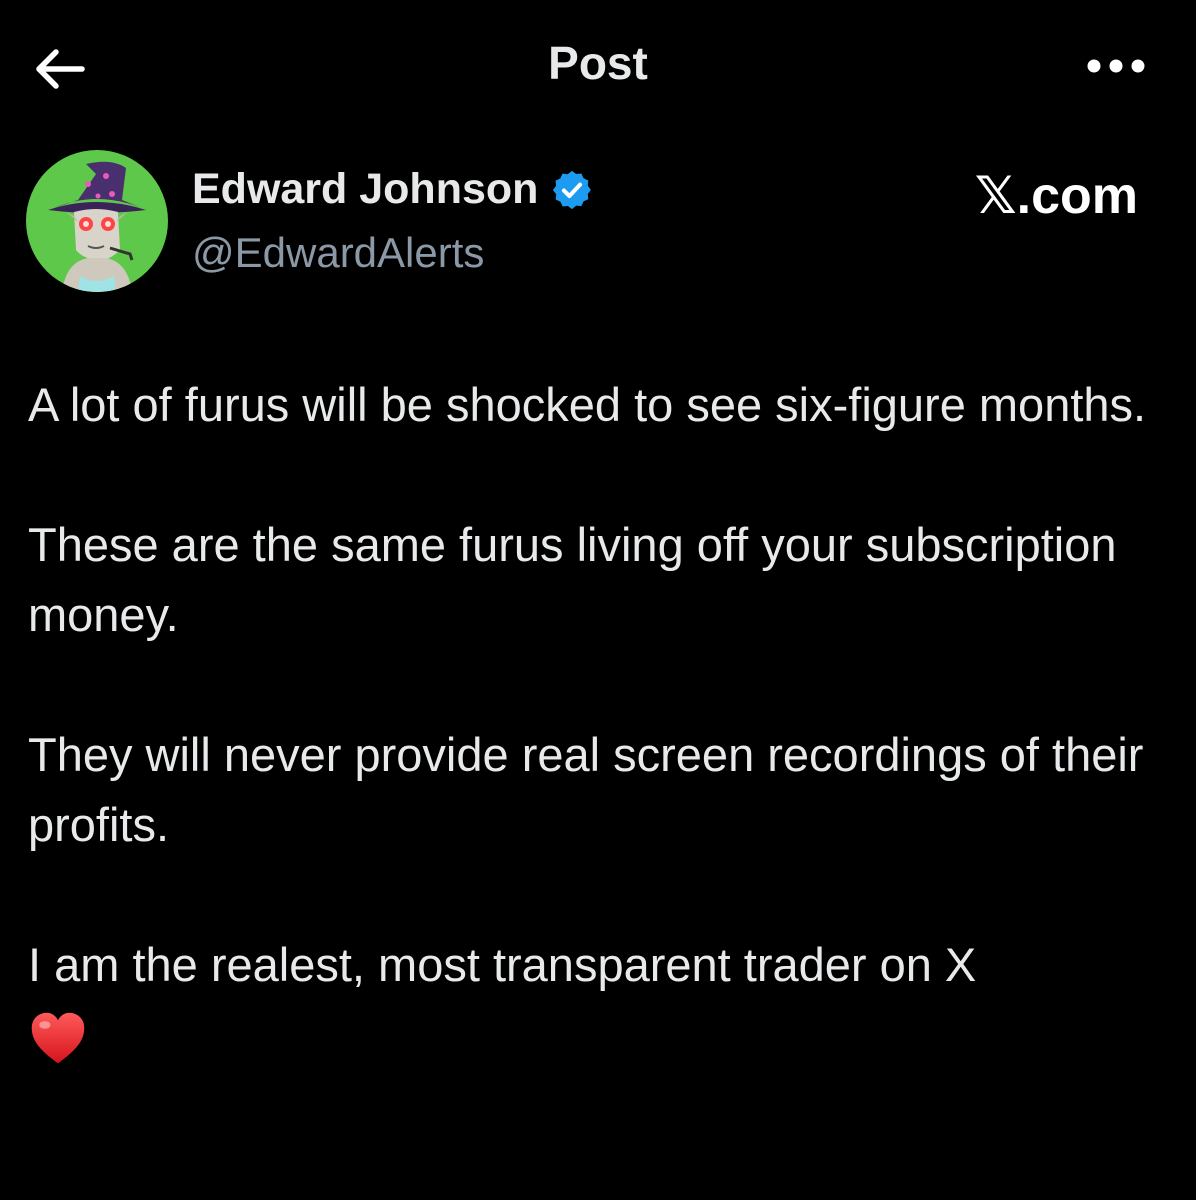 The image size is (1196, 1200). What do you see at coordinates (365, 189) in the screenshot?
I see `display-name: Edward Johnson` at bounding box center [365, 189].